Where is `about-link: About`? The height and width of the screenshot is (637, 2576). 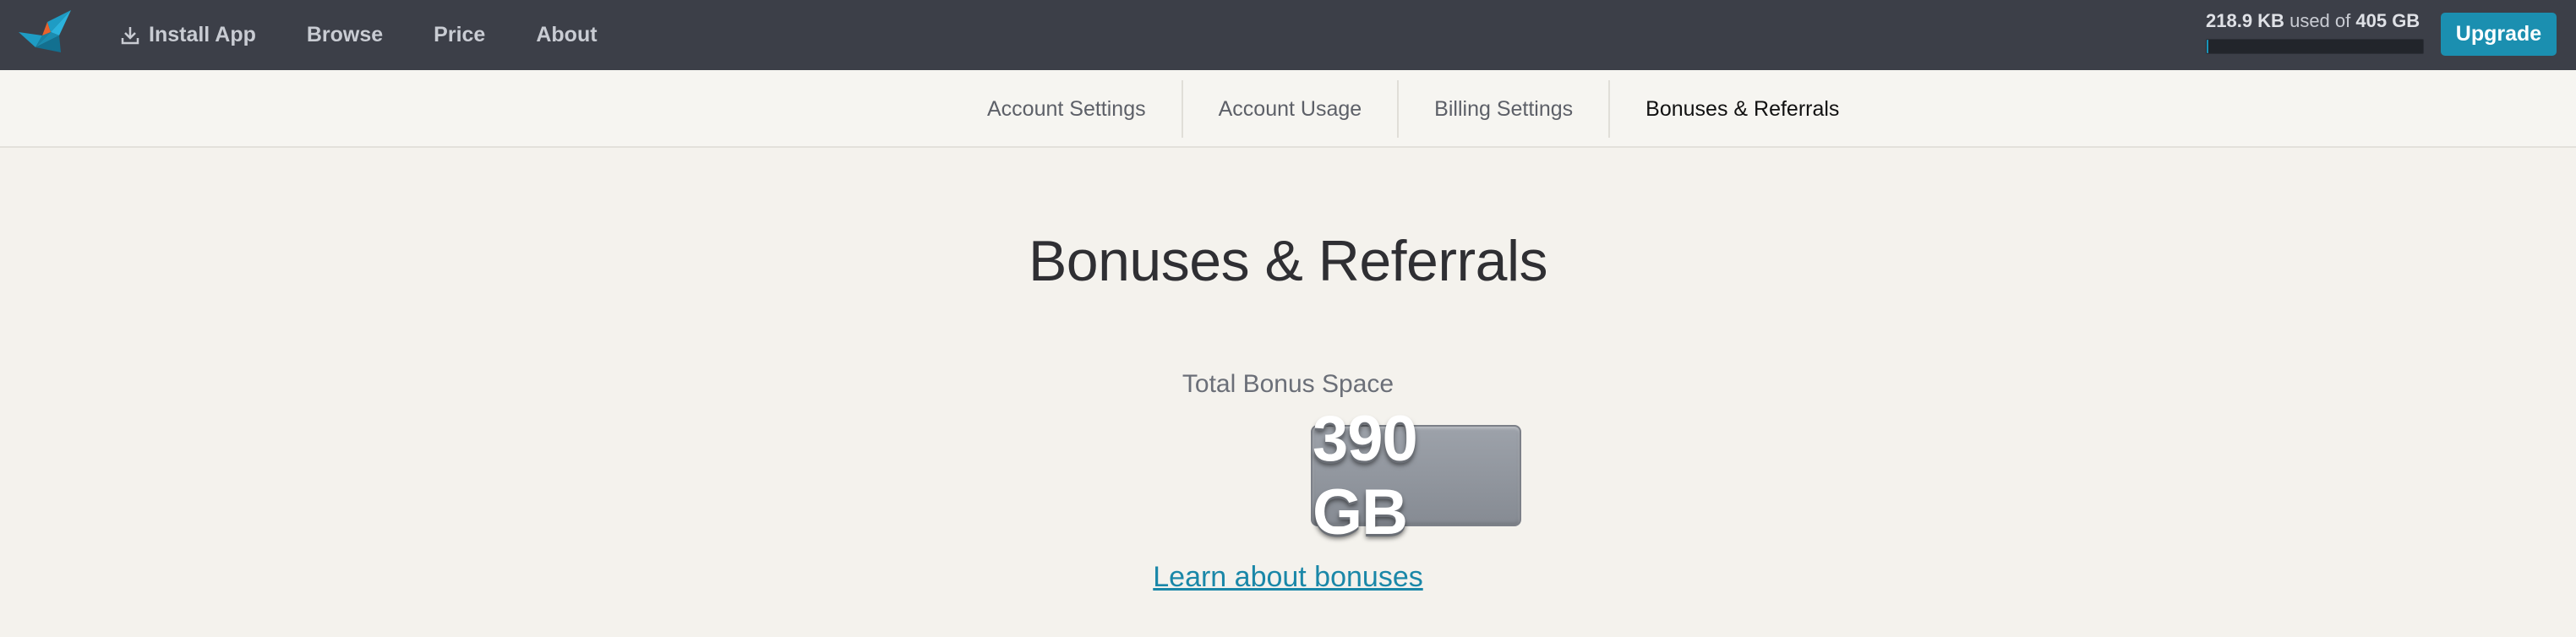
about-link: About is located at coordinates (566, 35).